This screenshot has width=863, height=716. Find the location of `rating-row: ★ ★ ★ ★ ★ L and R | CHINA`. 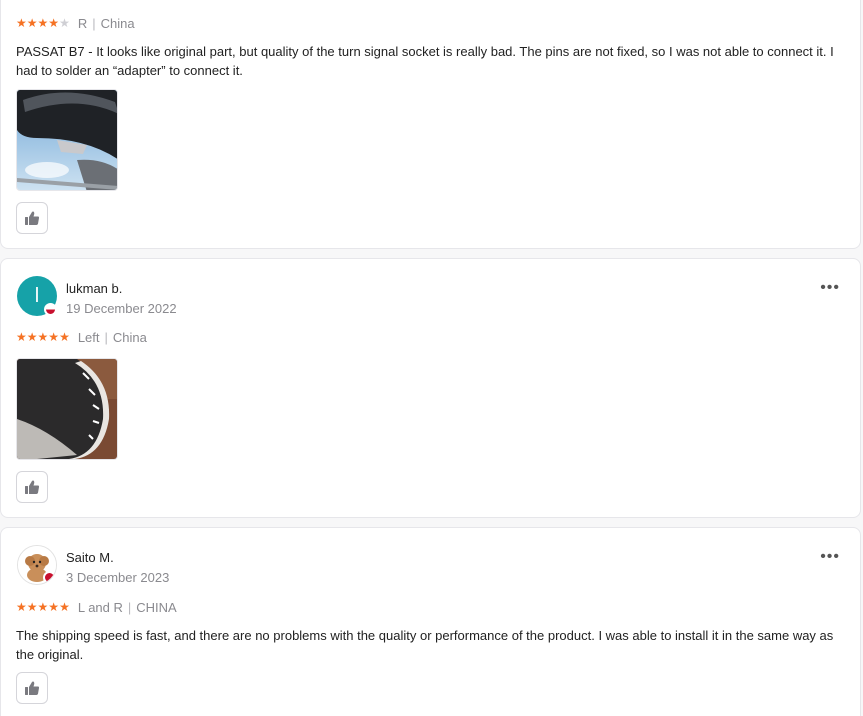

rating-row: ★ ★ ★ ★ ★ L and R | CHINA is located at coordinates (96, 607).